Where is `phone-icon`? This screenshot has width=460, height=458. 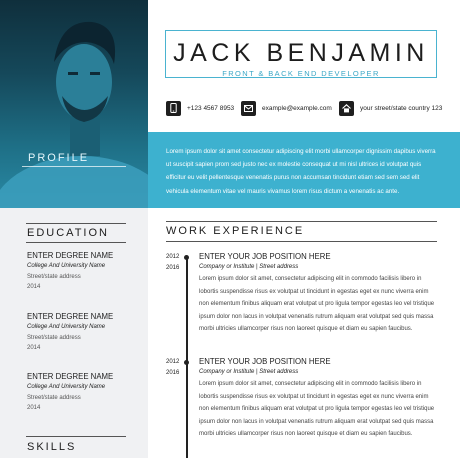 phone-icon is located at coordinates (173, 108).